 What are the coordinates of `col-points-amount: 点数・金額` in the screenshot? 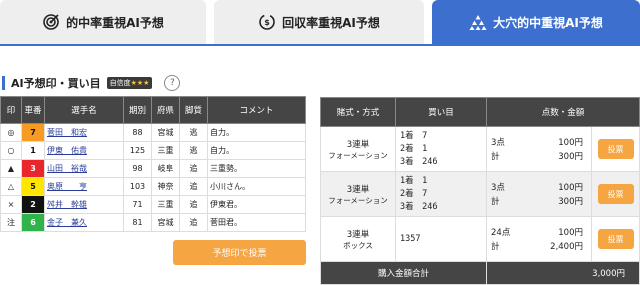 It's located at (563, 112).